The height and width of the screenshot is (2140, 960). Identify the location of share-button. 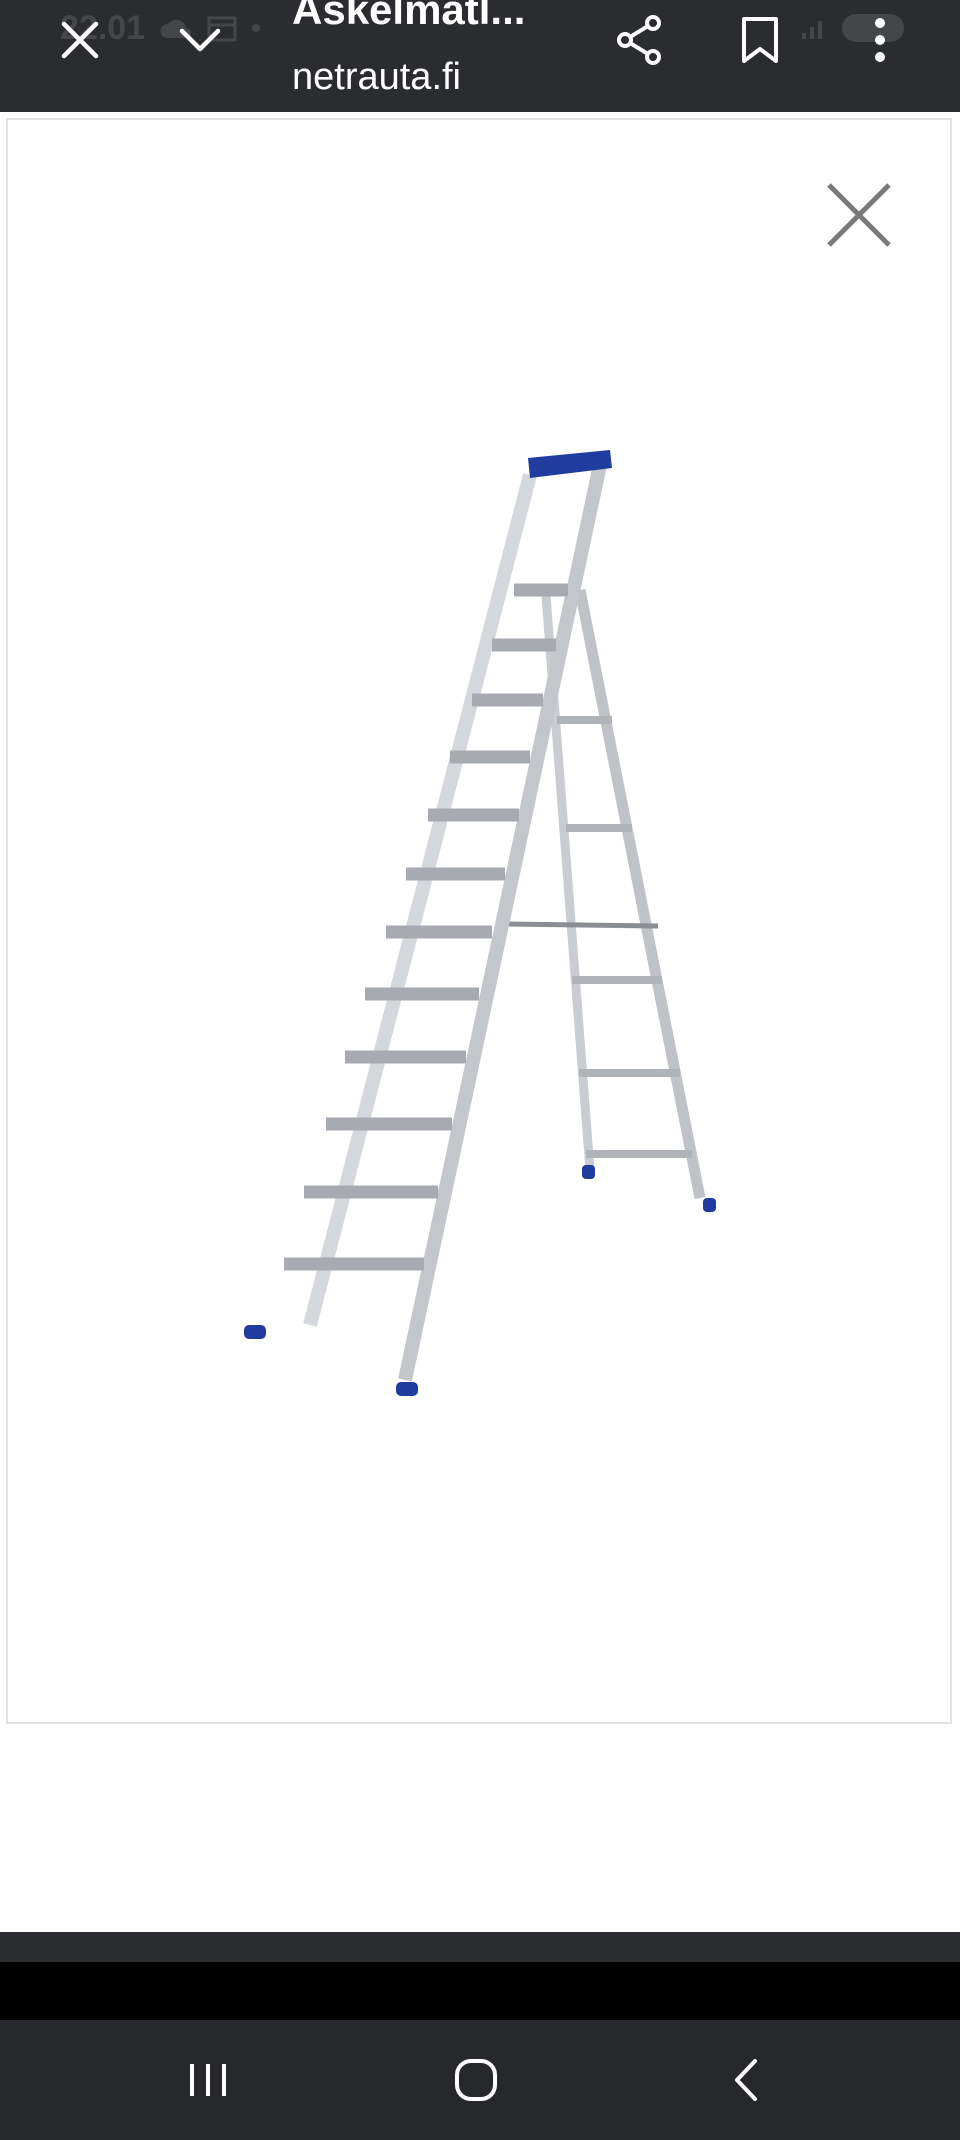
(640, 40).